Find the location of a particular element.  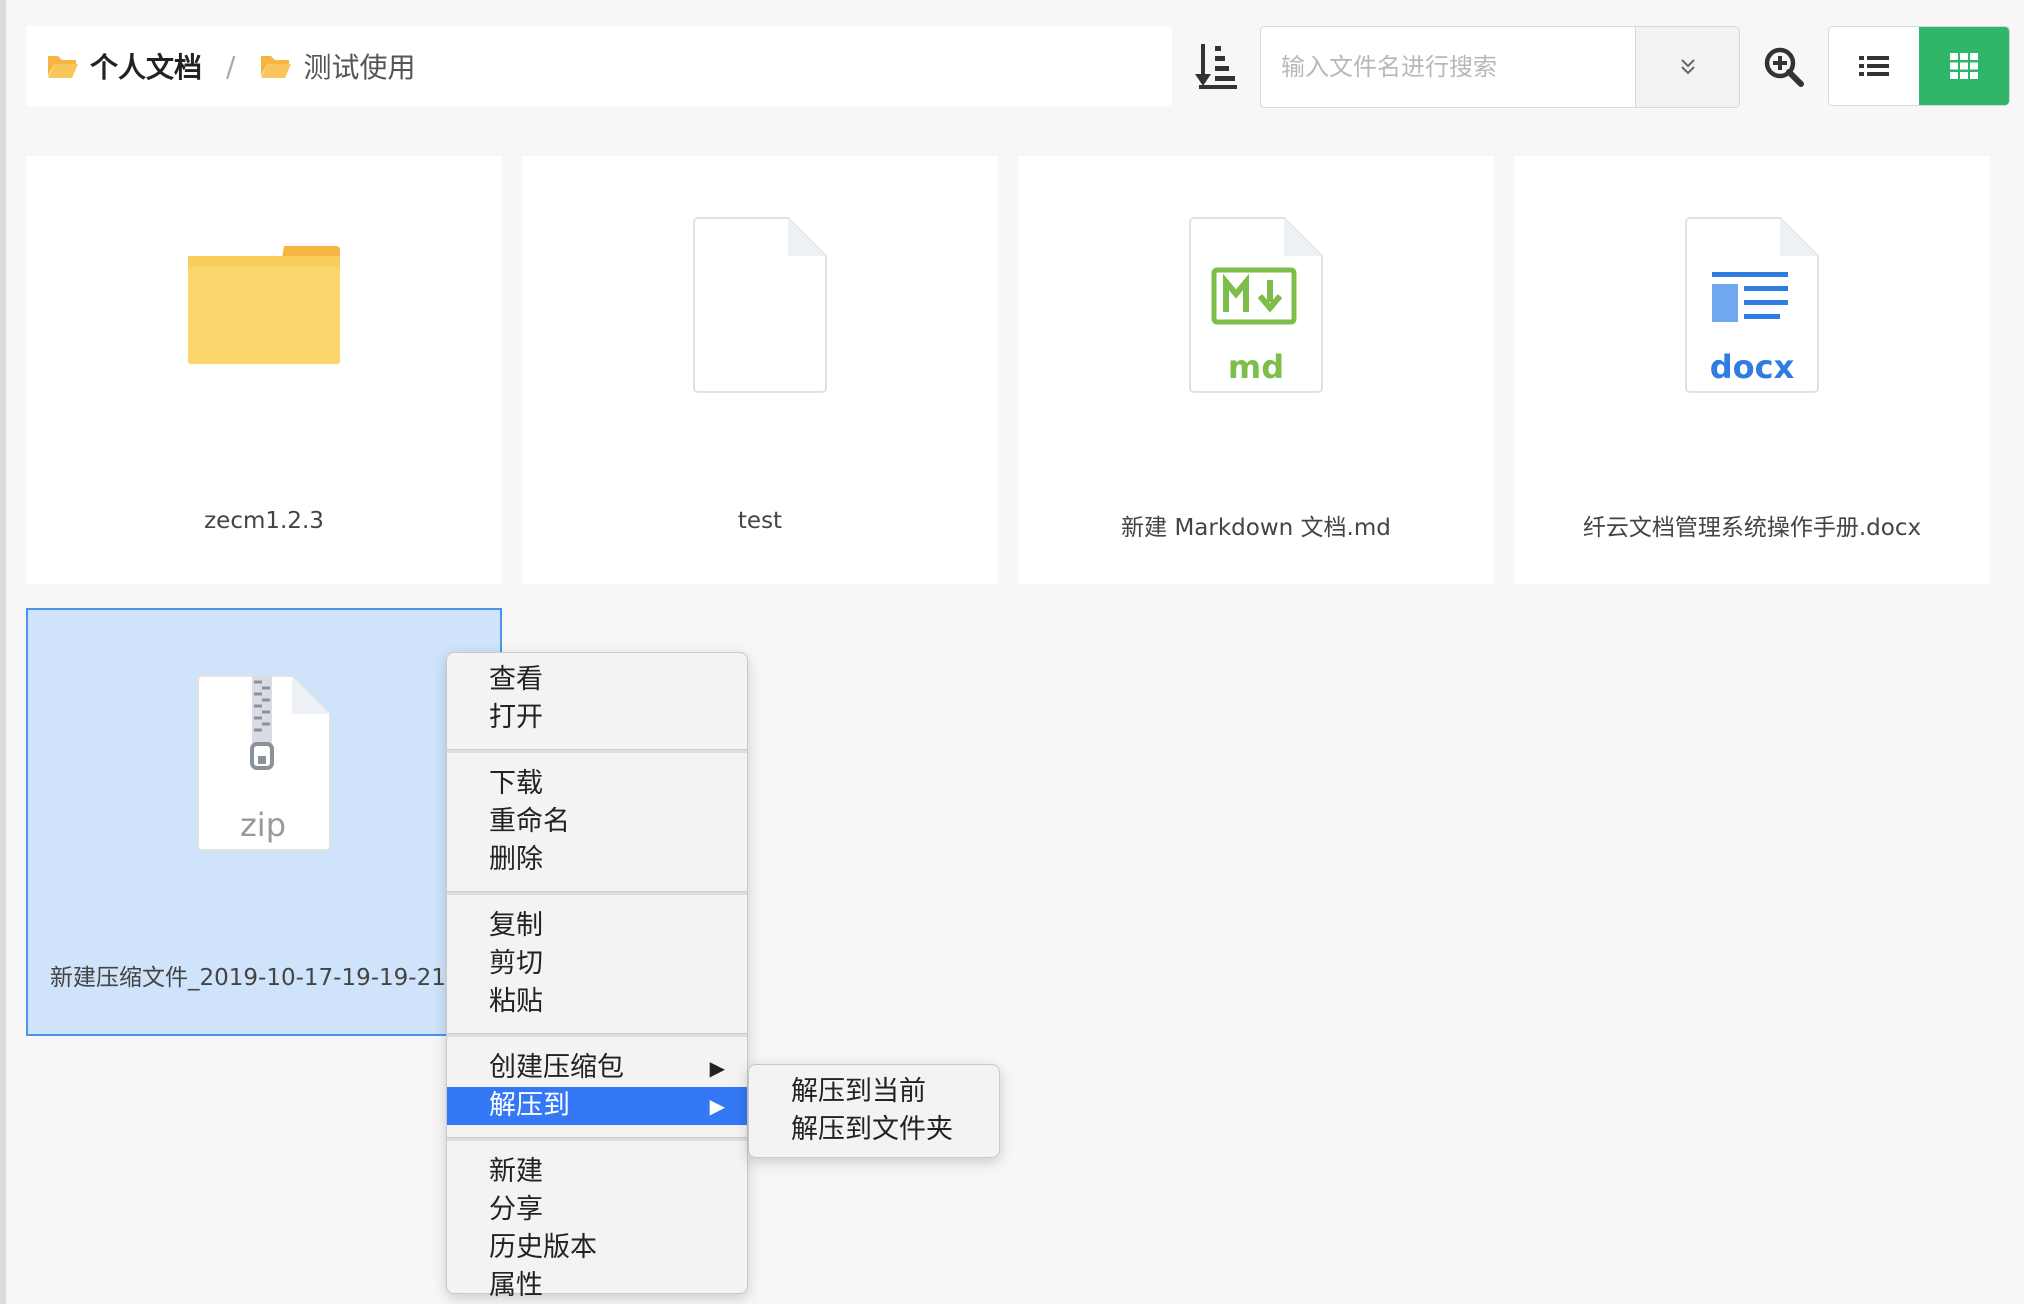

chevron-double-down-icon is located at coordinates (1687, 67).